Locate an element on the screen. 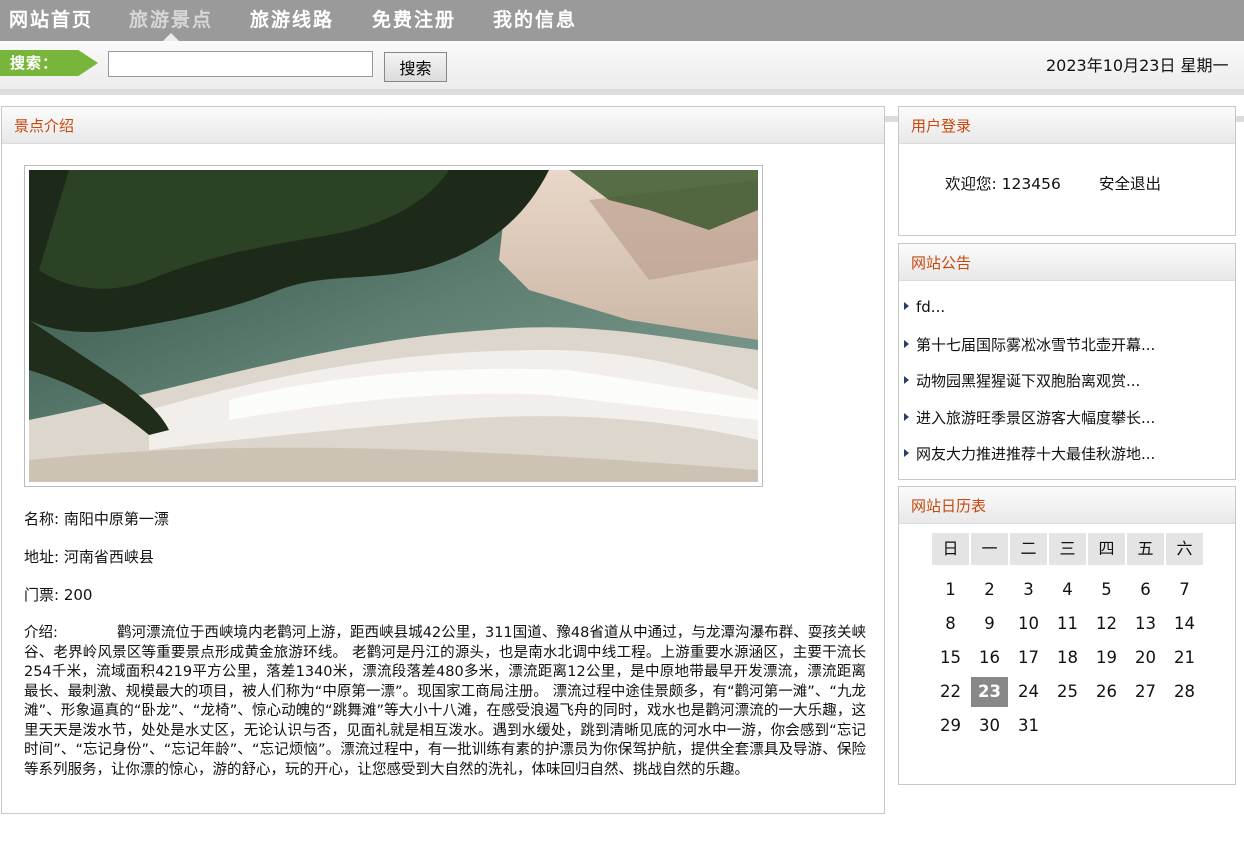 This screenshot has width=1244, height=850. calendar-day: 17 is located at coordinates (1028, 658).